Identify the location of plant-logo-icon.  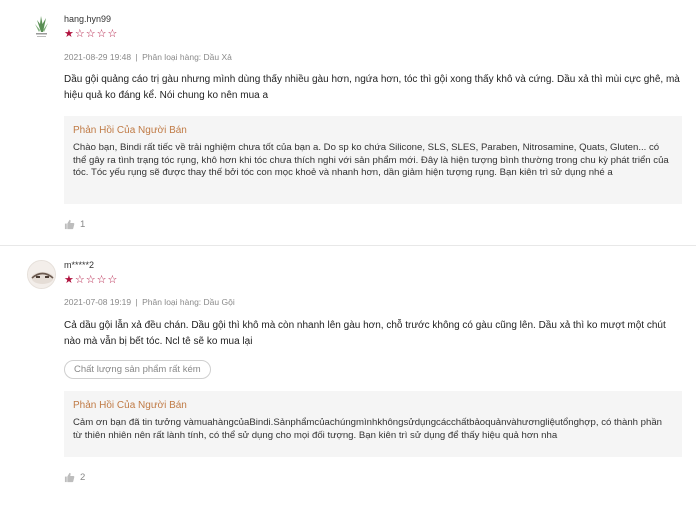
(41, 26).